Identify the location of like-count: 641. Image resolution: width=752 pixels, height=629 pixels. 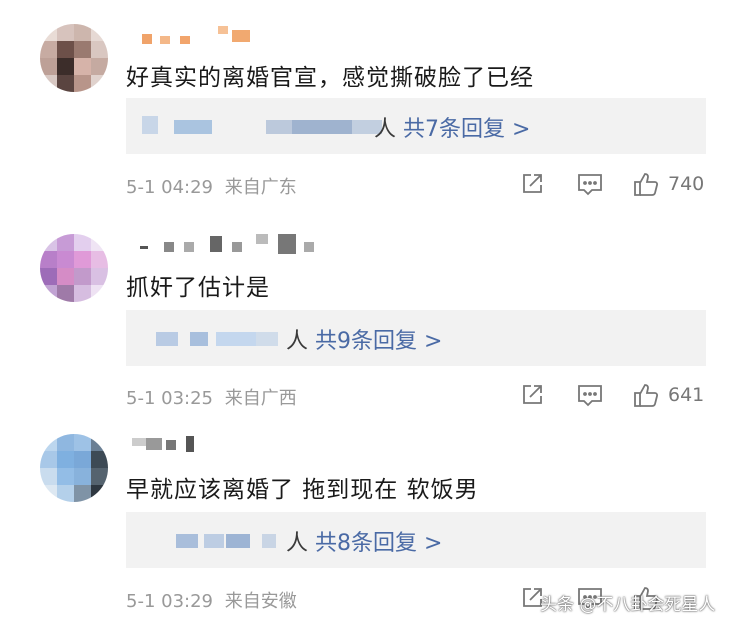
(686, 395).